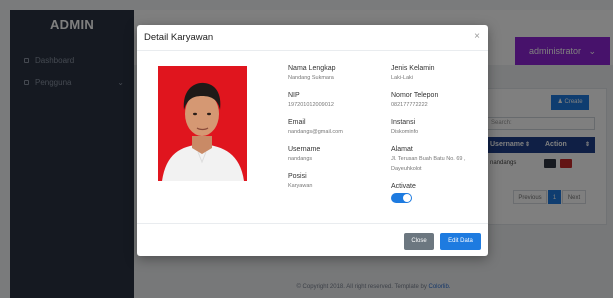 This screenshot has height=298, width=613. What do you see at coordinates (401, 198) in the screenshot?
I see `activate-toggle` at bounding box center [401, 198].